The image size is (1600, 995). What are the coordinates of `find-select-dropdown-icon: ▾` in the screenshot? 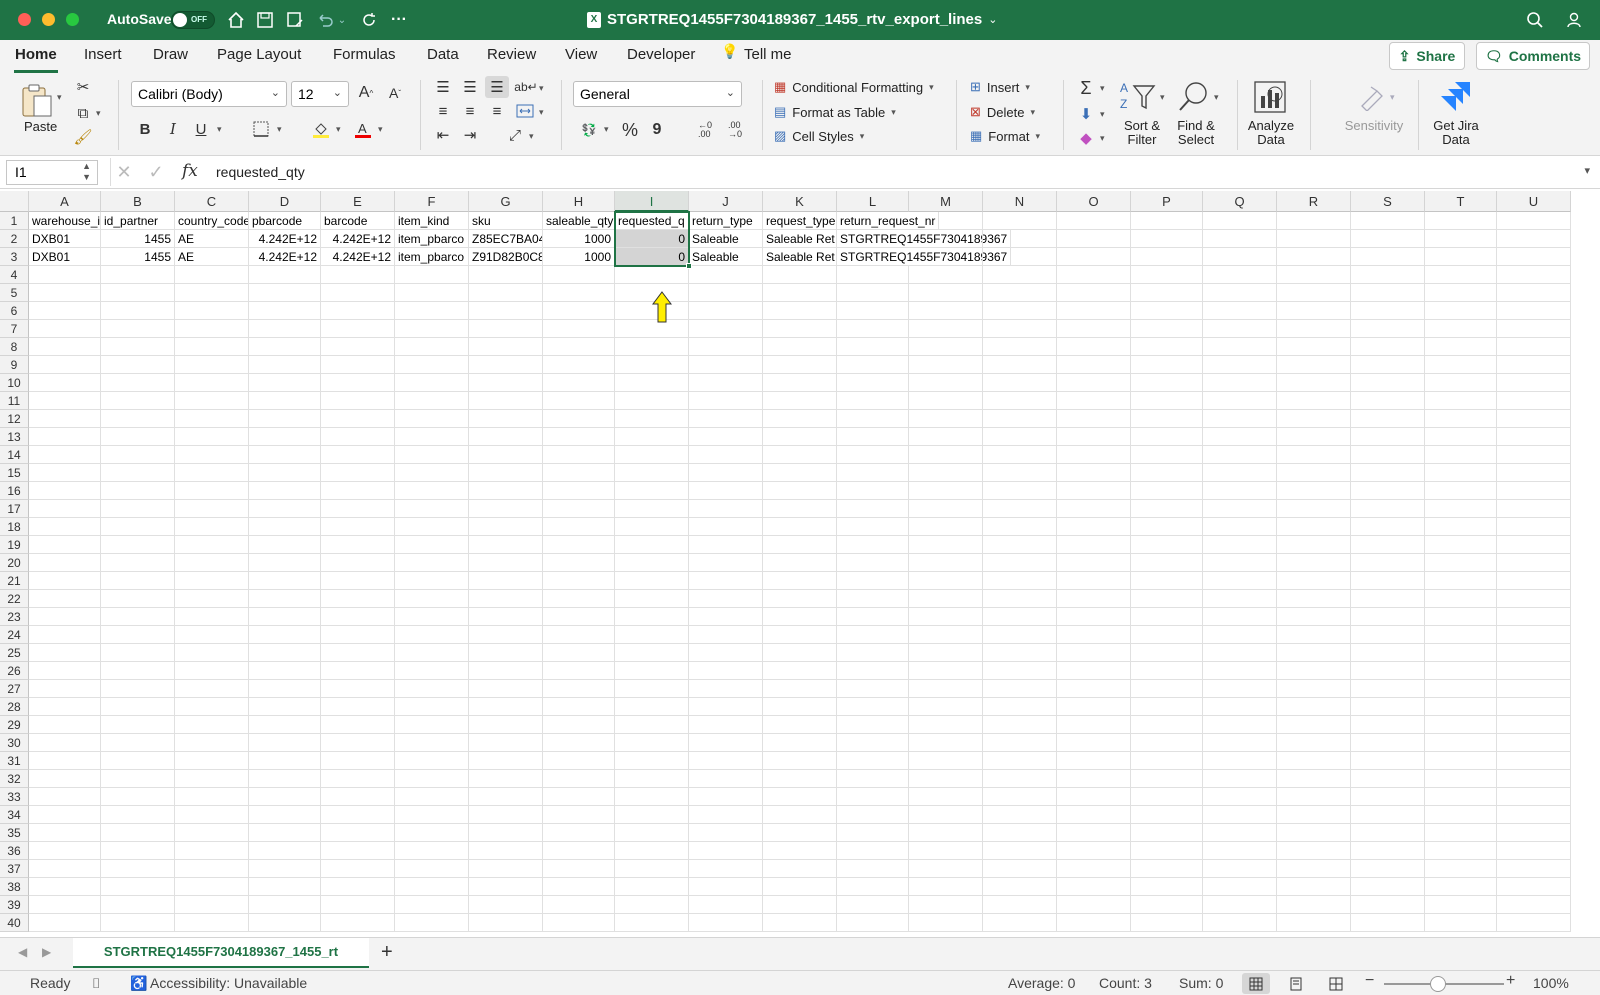 It's located at (1216, 97).